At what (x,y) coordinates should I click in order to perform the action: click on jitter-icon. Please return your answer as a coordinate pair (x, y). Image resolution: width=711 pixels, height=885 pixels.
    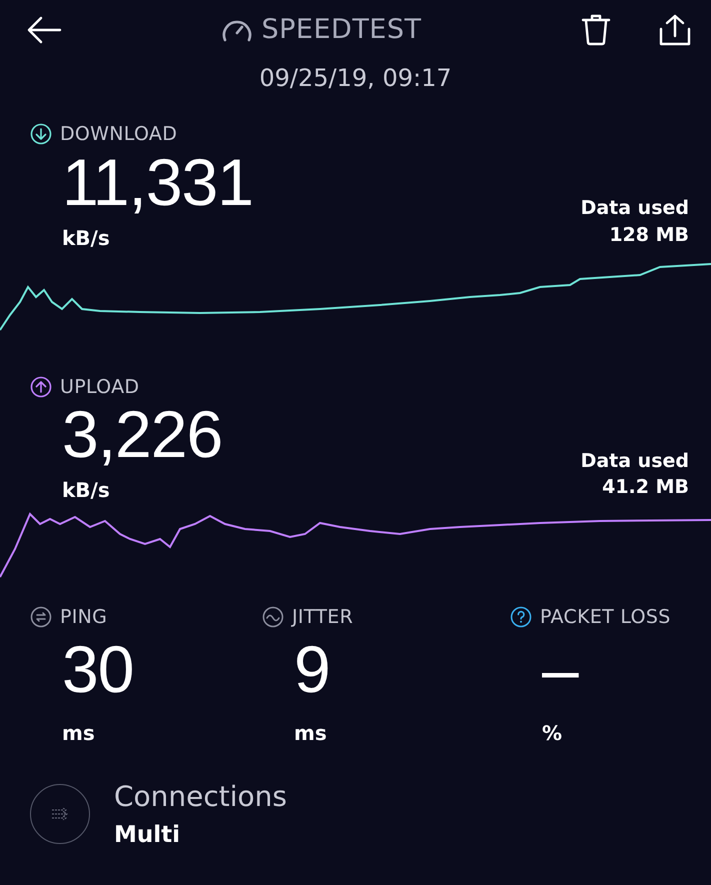
    Looking at the image, I should click on (273, 617).